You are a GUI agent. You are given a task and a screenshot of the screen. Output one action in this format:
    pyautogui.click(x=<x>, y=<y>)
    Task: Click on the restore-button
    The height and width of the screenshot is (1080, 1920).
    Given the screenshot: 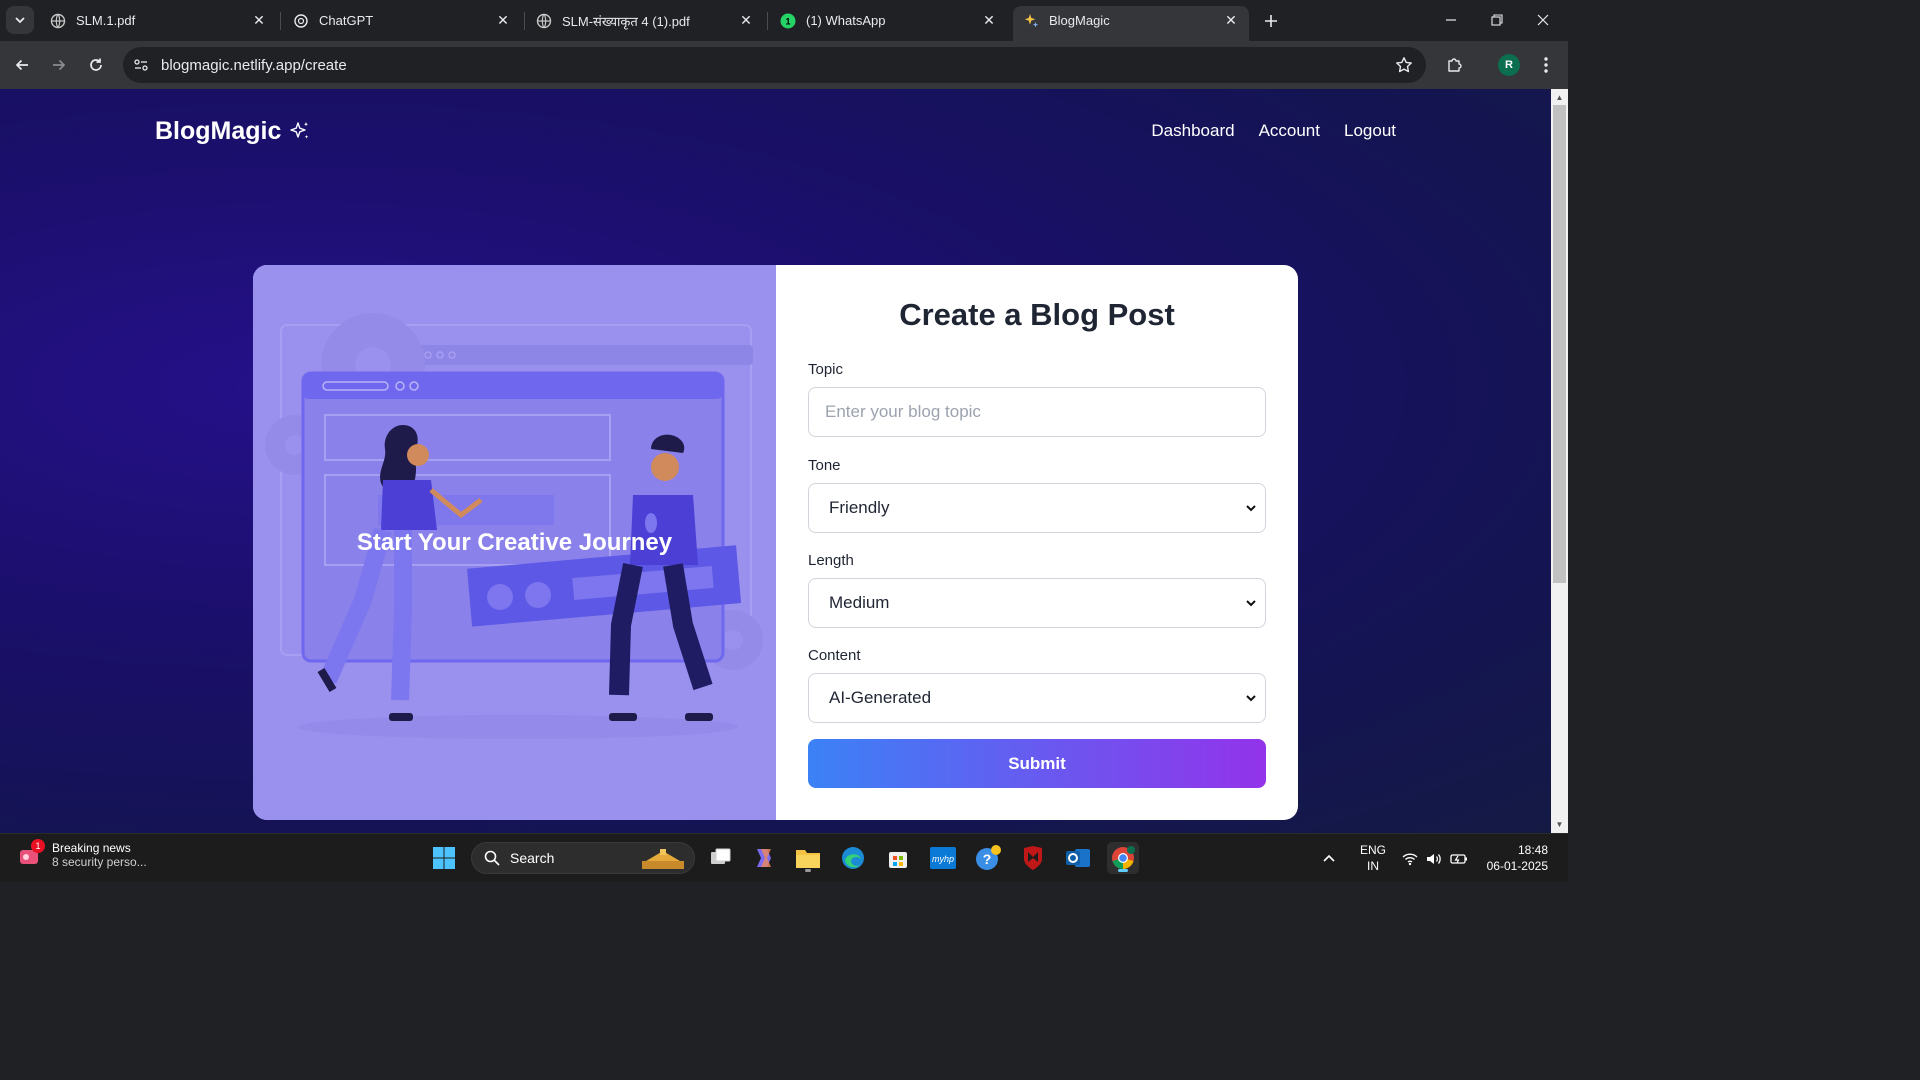 What is the action you would take?
    pyautogui.click(x=1497, y=20)
    